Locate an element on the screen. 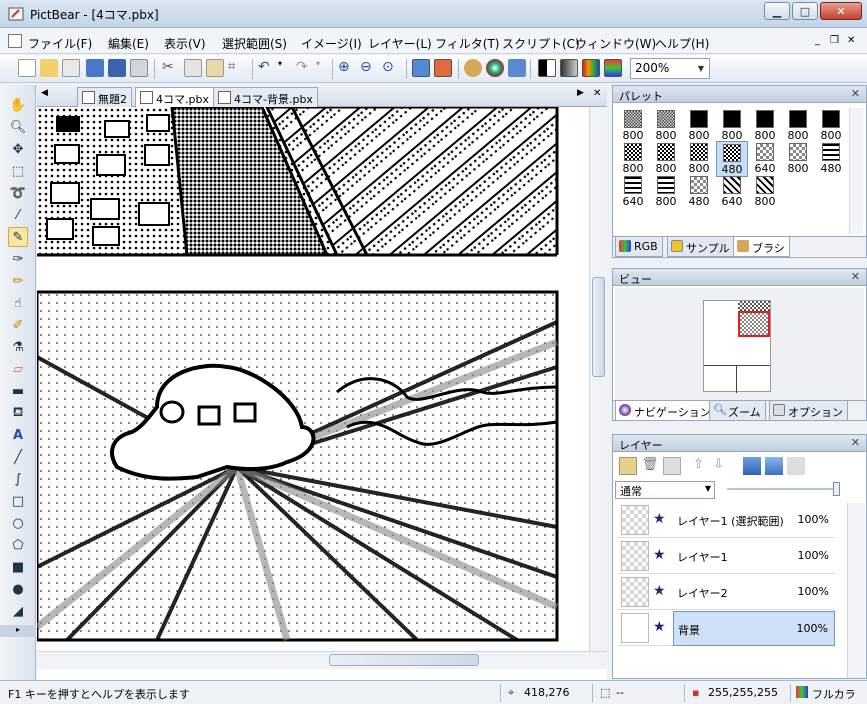 The image size is (867, 704). move-icon: ✥ is located at coordinates (18, 149).